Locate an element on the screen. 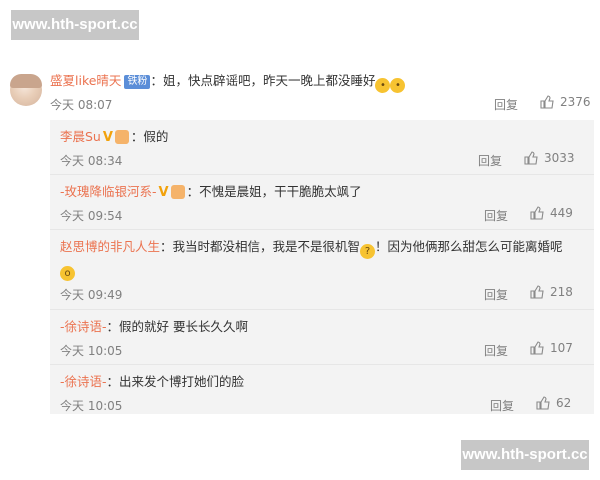  watermark-top: www.hth-sport.cc is located at coordinates (75, 25).